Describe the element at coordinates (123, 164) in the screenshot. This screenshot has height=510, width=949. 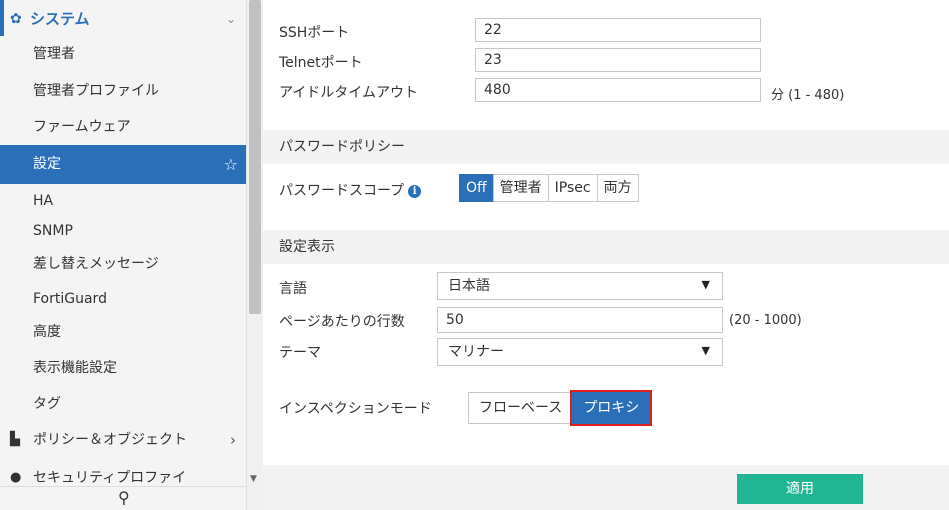
I see `sidebar-item-settings: 設定 ☆` at that location.